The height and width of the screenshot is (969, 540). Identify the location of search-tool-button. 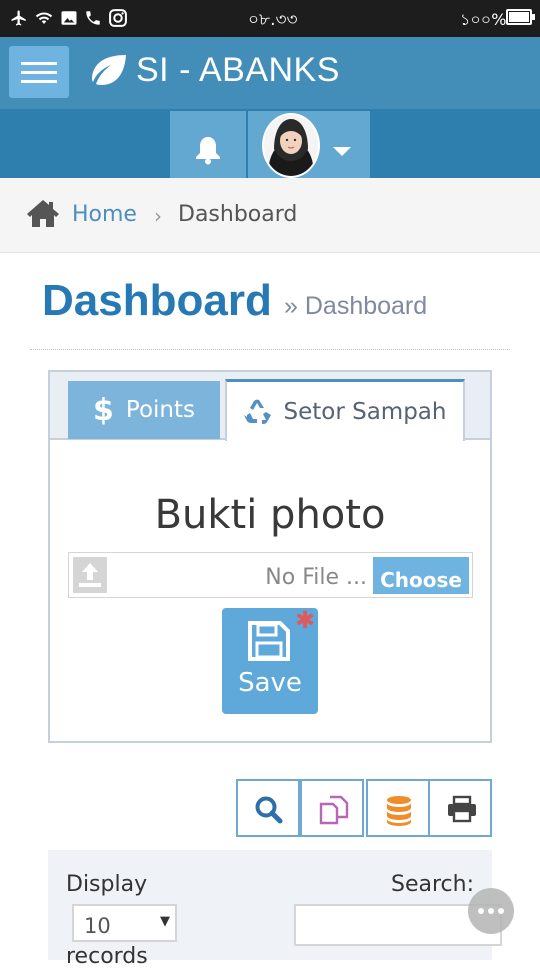
(268, 808).